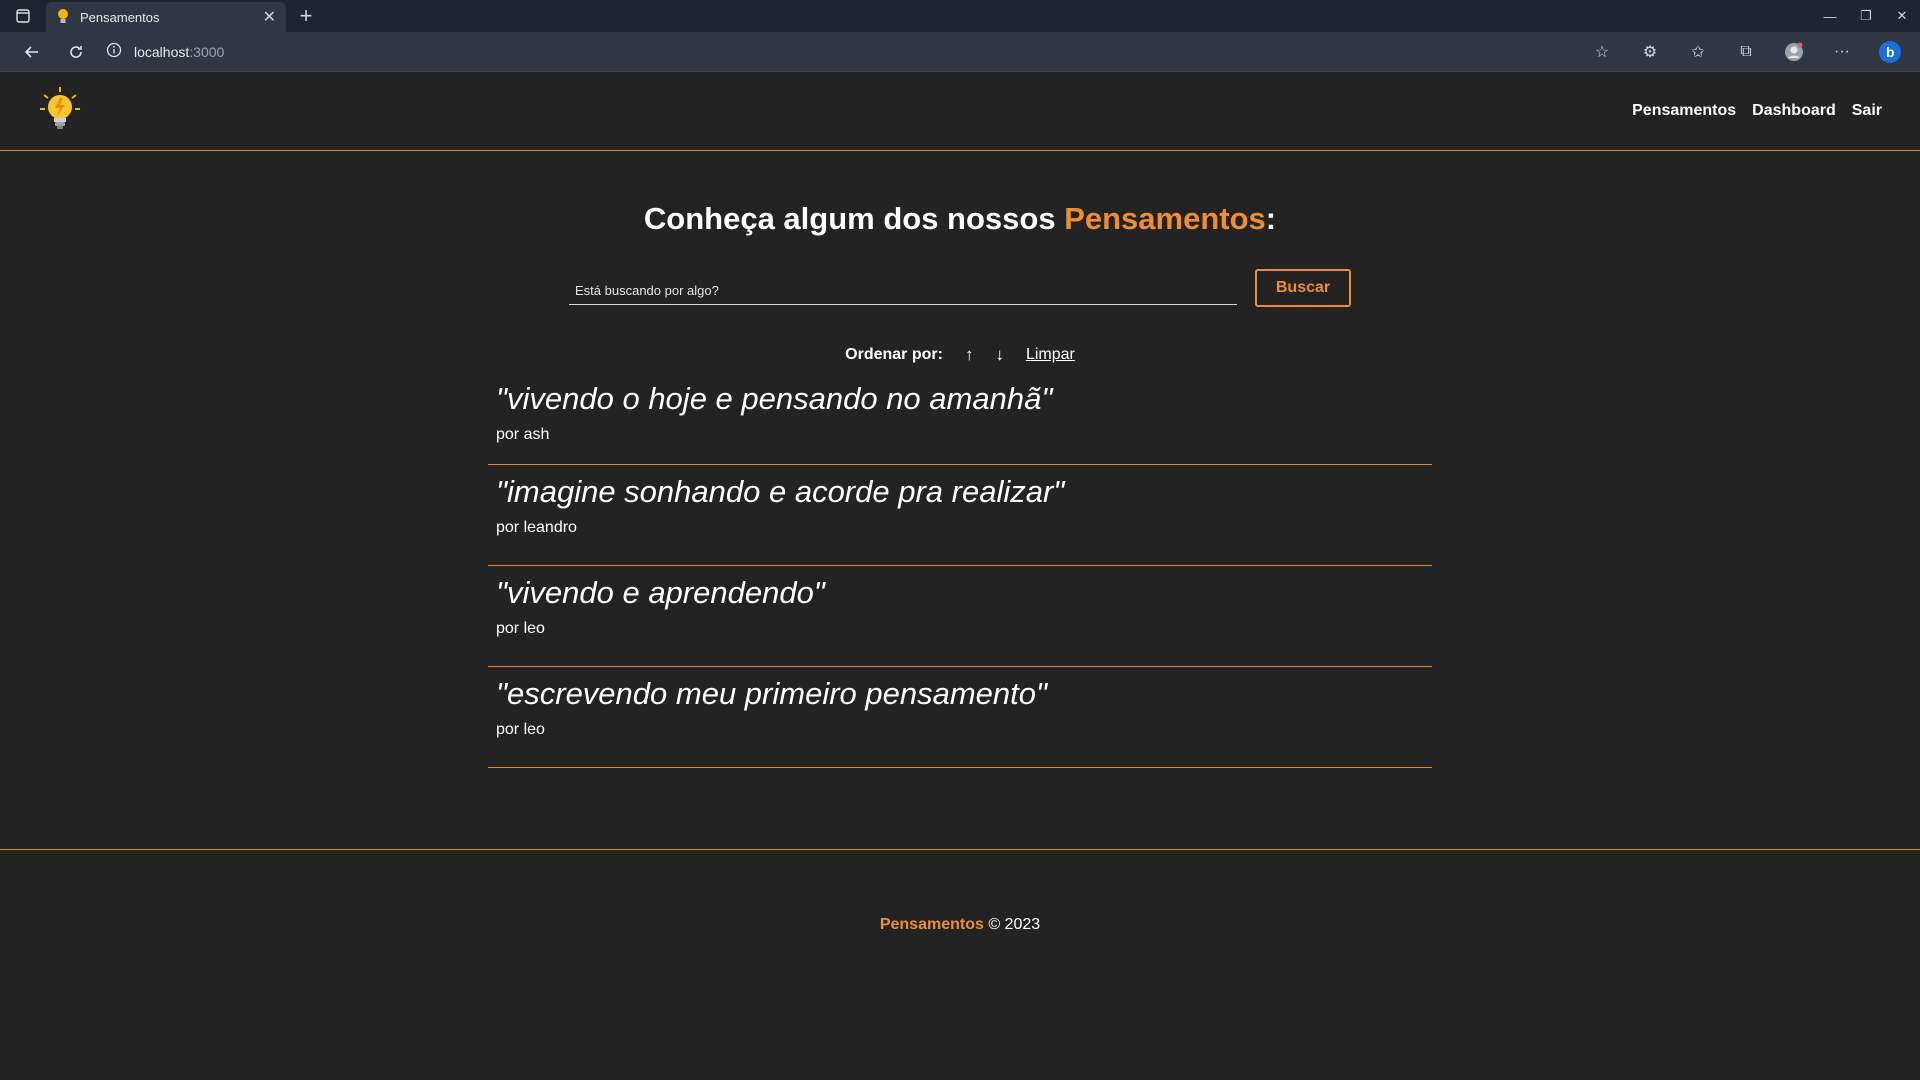 This screenshot has width=1920, height=1080. Describe the element at coordinates (1050, 355) in the screenshot. I see `clear-order-link: Limpar` at that location.